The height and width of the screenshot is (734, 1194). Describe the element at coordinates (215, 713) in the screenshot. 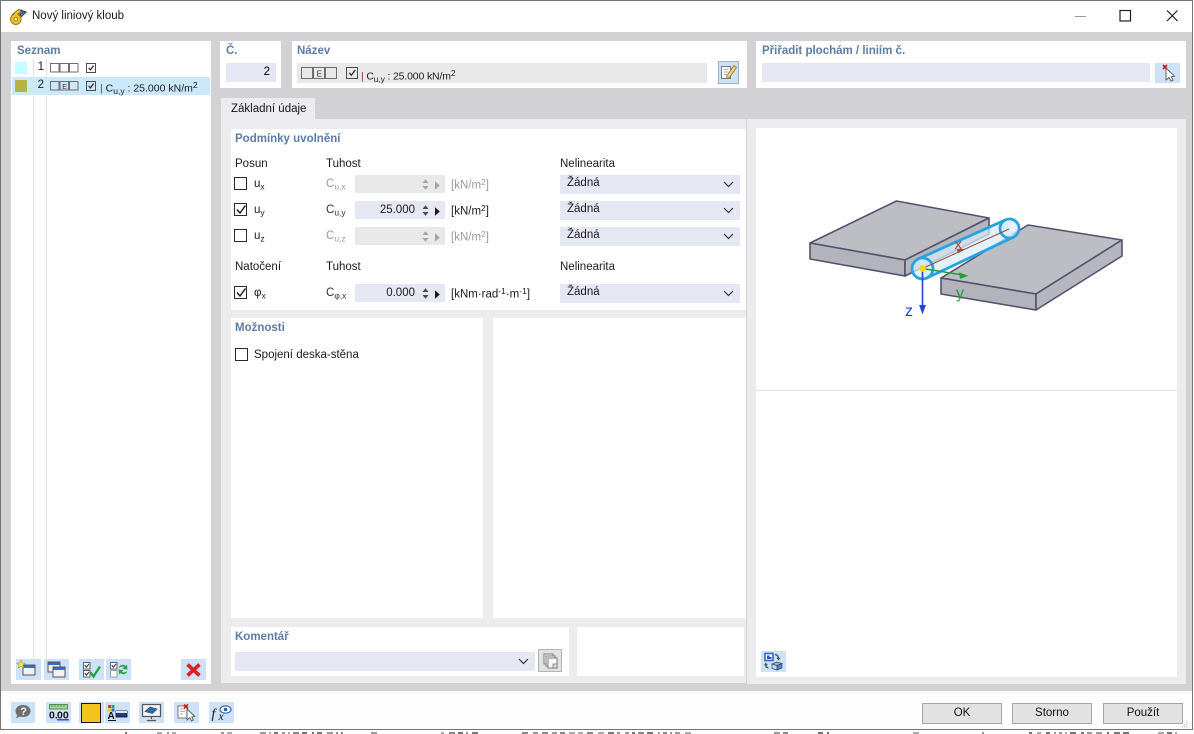

I see `svg-text: f` at that location.